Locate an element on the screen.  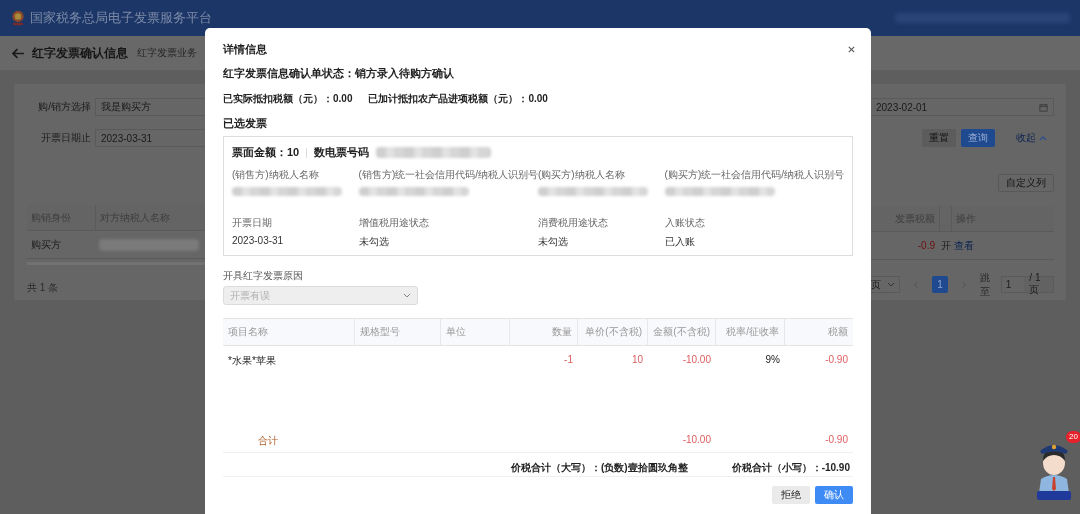
invoice-number-label: 数电票号码 is located at coordinates (342, 152).